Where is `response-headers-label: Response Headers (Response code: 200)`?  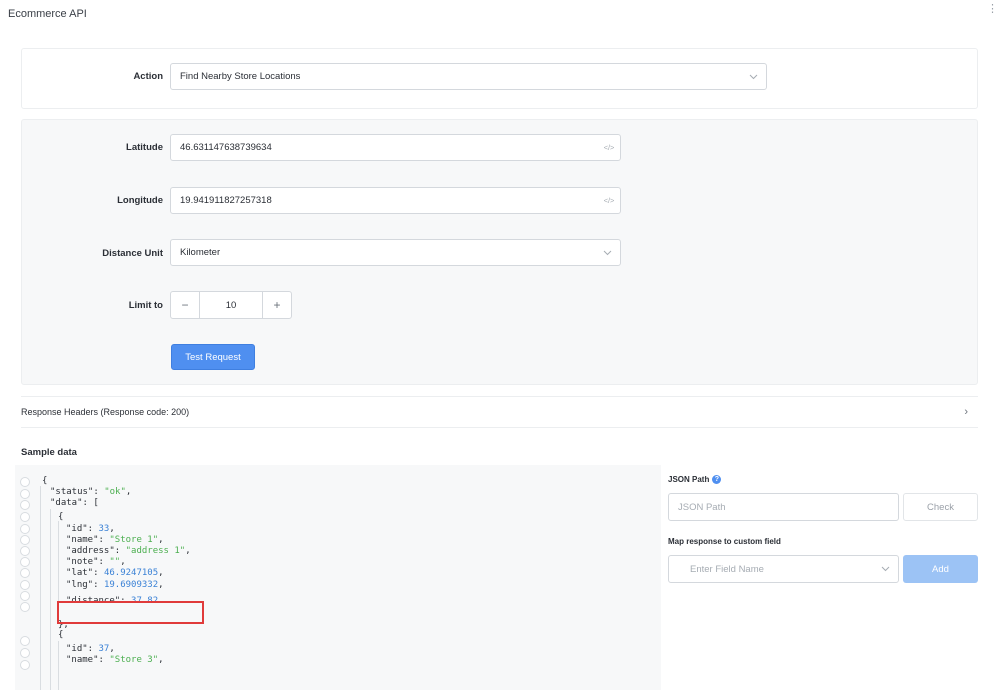
response-headers-label: Response Headers (Response code: 200) is located at coordinates (105, 412).